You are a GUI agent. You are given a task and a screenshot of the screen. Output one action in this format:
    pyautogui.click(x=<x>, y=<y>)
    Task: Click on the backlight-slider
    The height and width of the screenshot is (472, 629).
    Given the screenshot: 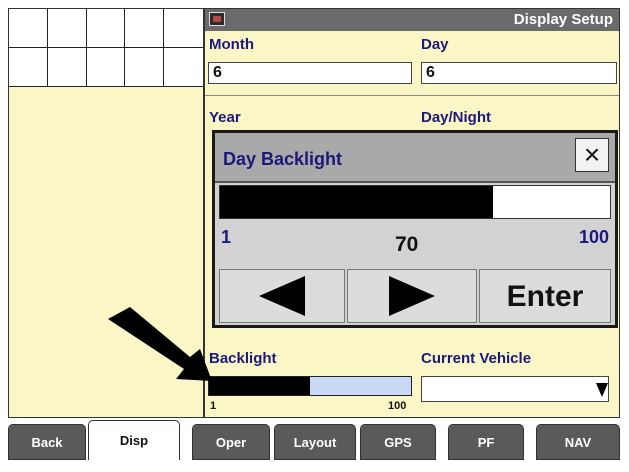 What is the action you would take?
    pyautogui.click(x=310, y=386)
    